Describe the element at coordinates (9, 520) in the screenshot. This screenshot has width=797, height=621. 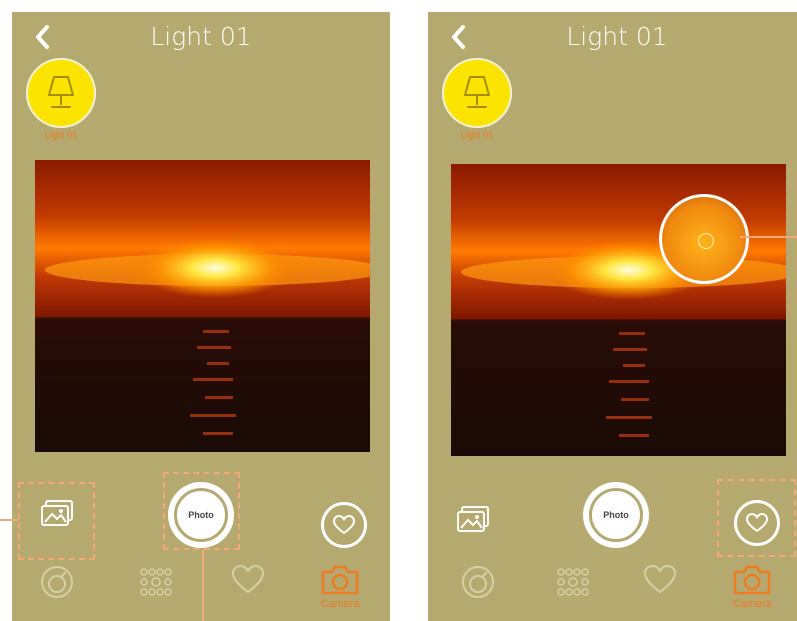
I see `gallery-callout-line` at that location.